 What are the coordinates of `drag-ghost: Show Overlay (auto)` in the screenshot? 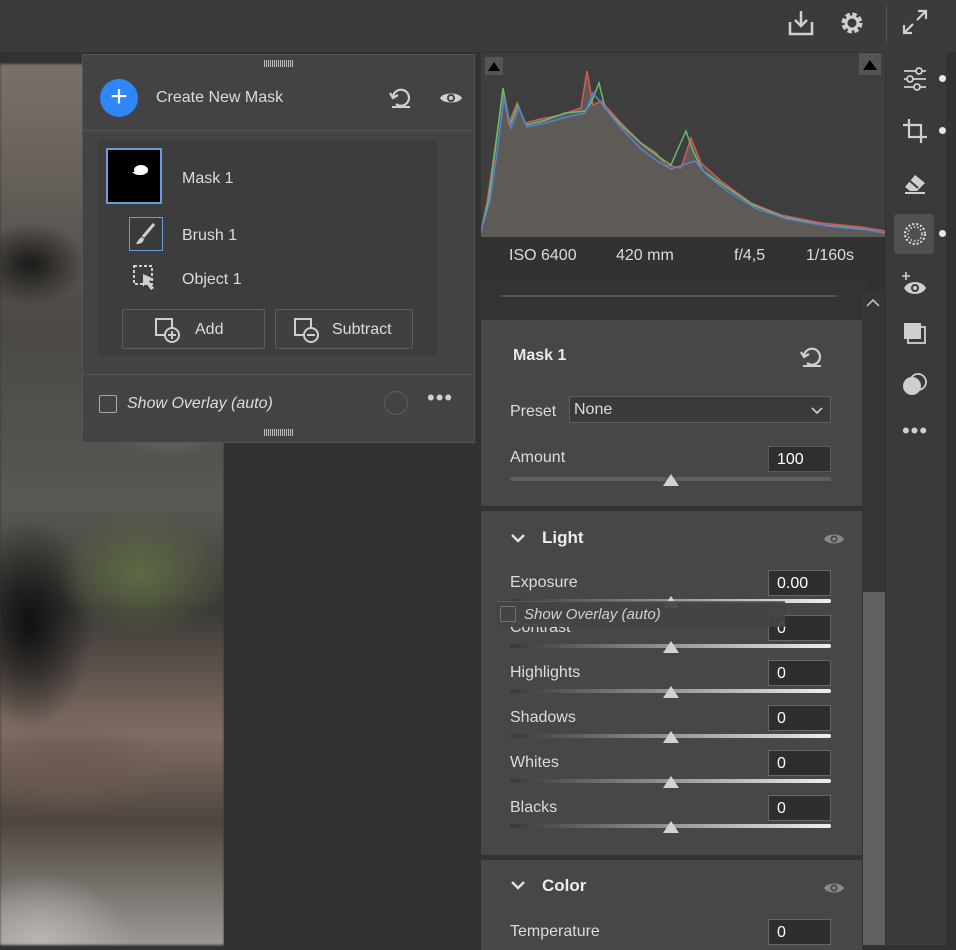 It's located at (641, 614).